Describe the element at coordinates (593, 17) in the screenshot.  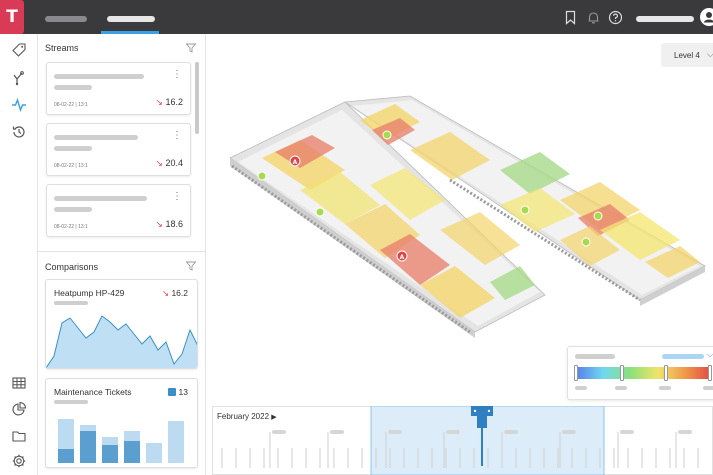
I see `bell-icon` at that location.